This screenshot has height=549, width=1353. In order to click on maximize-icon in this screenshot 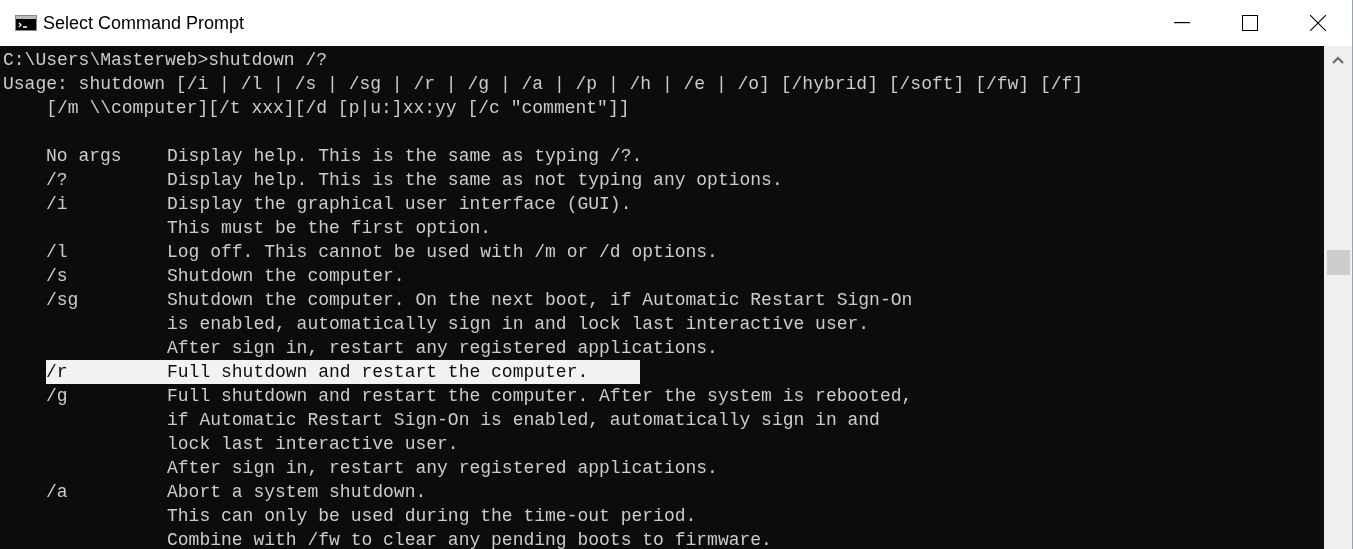, I will do `click(1250, 23)`.